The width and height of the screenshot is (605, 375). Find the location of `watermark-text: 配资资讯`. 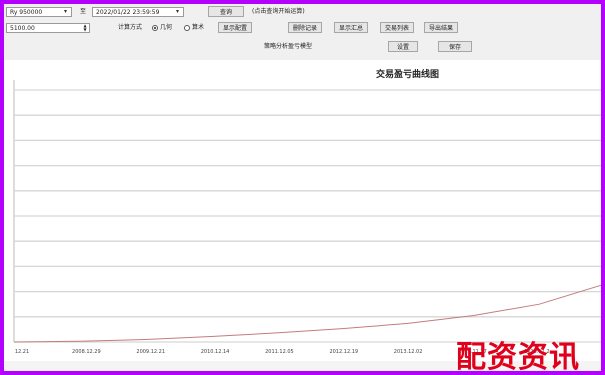

watermark-text: 配资资讯 is located at coordinates (518, 357).